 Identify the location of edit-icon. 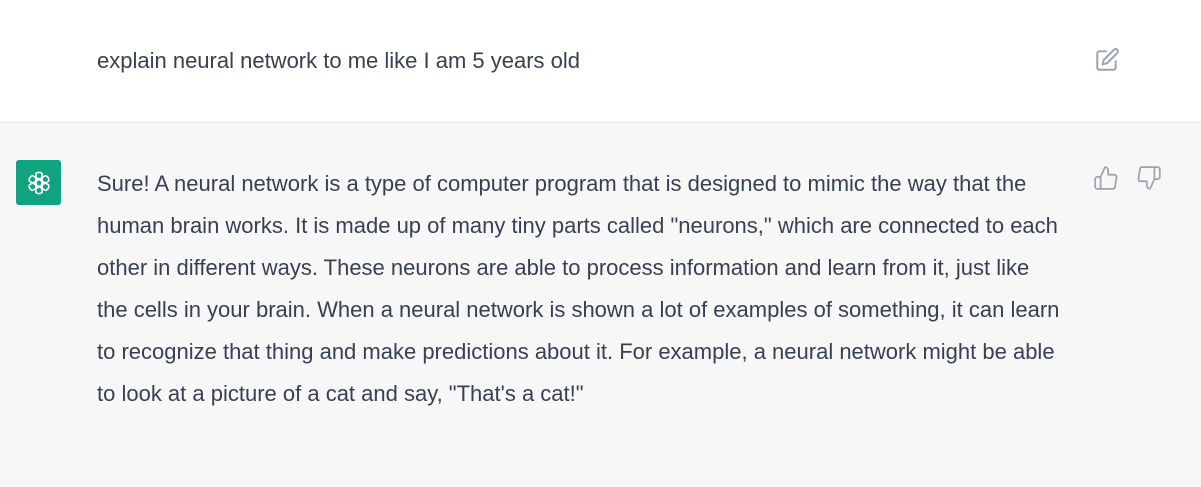
(1107, 60).